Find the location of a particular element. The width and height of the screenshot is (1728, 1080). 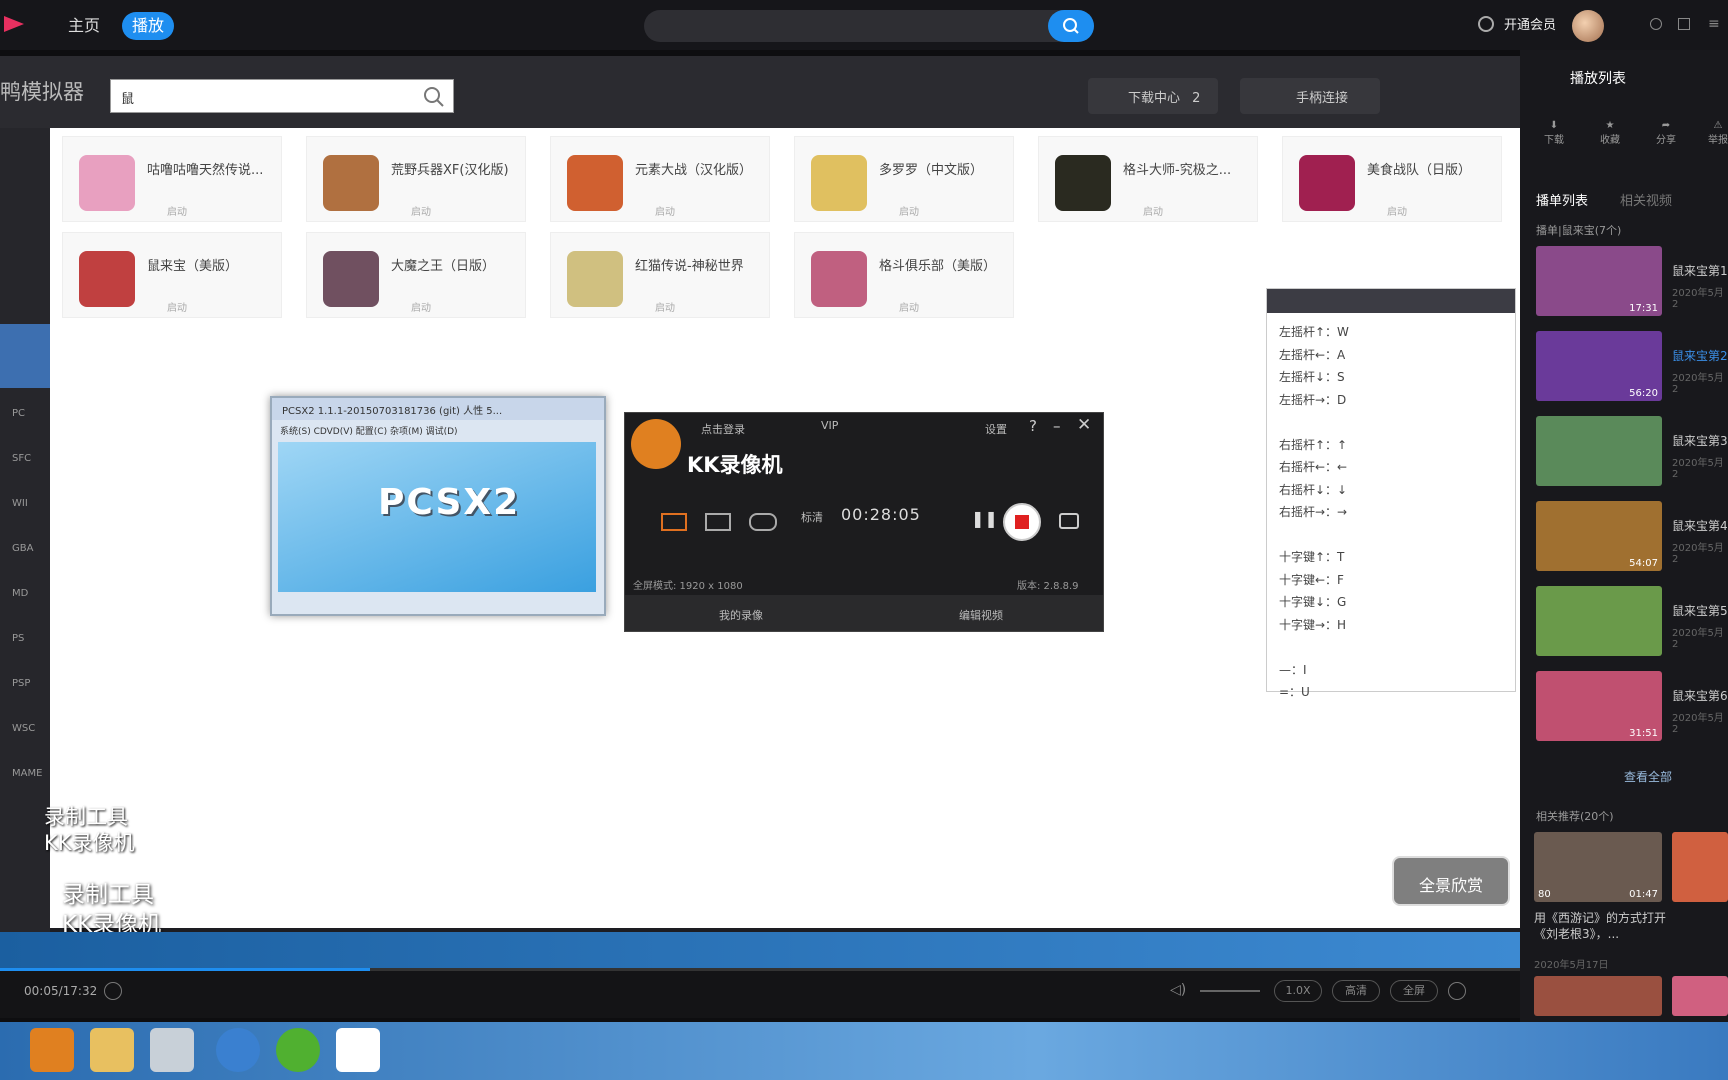

episode-title: 鼠来宝第6 is located at coordinates (1700, 695).